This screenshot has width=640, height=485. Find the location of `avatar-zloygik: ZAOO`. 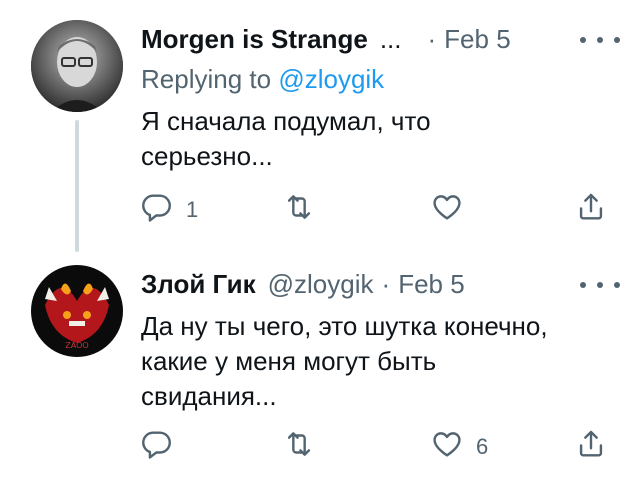

avatar-zloygik: ZAOO is located at coordinates (77, 311).